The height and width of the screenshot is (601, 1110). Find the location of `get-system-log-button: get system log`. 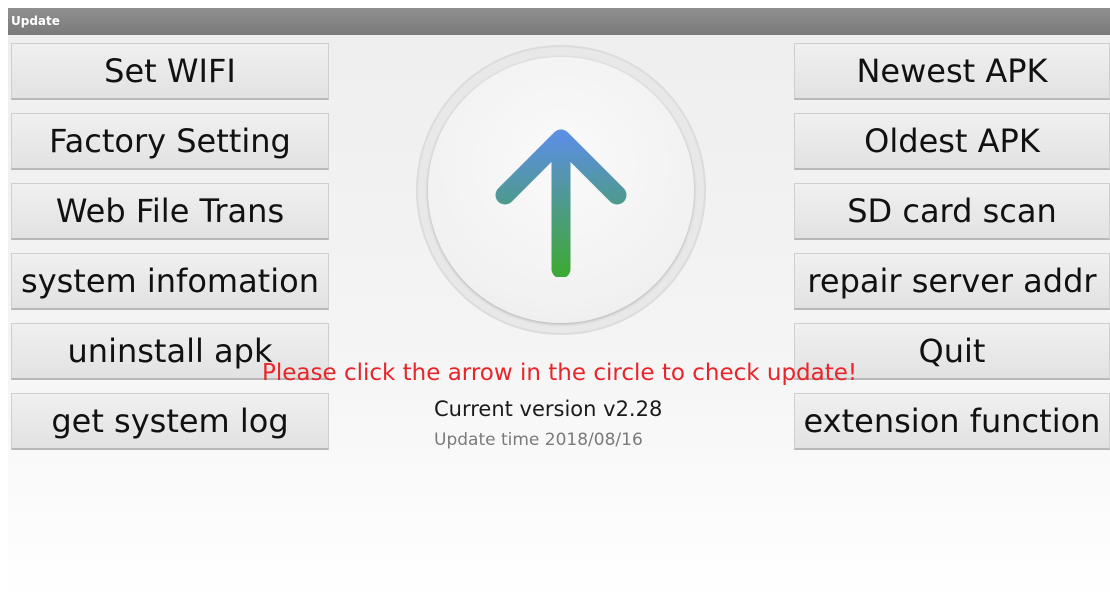

get-system-log-button: get system log is located at coordinates (170, 421).